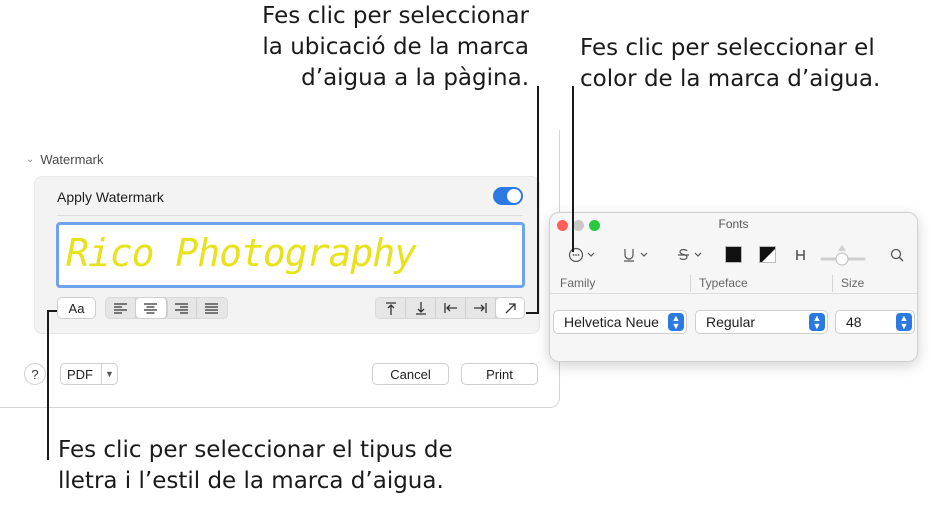  I want to click on watermark-text-field: Rico Photography, so click(290, 255).